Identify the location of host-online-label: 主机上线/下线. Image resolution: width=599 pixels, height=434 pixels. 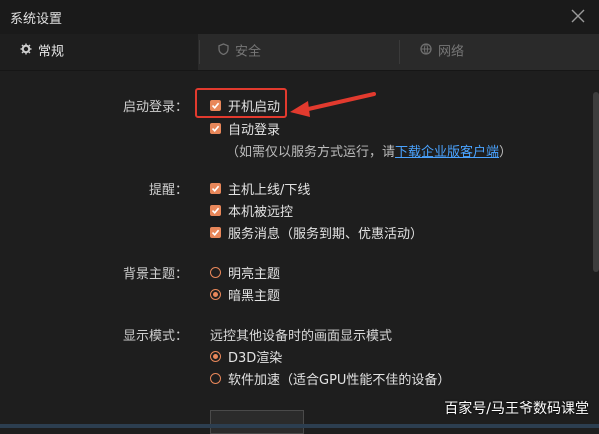
(269, 190).